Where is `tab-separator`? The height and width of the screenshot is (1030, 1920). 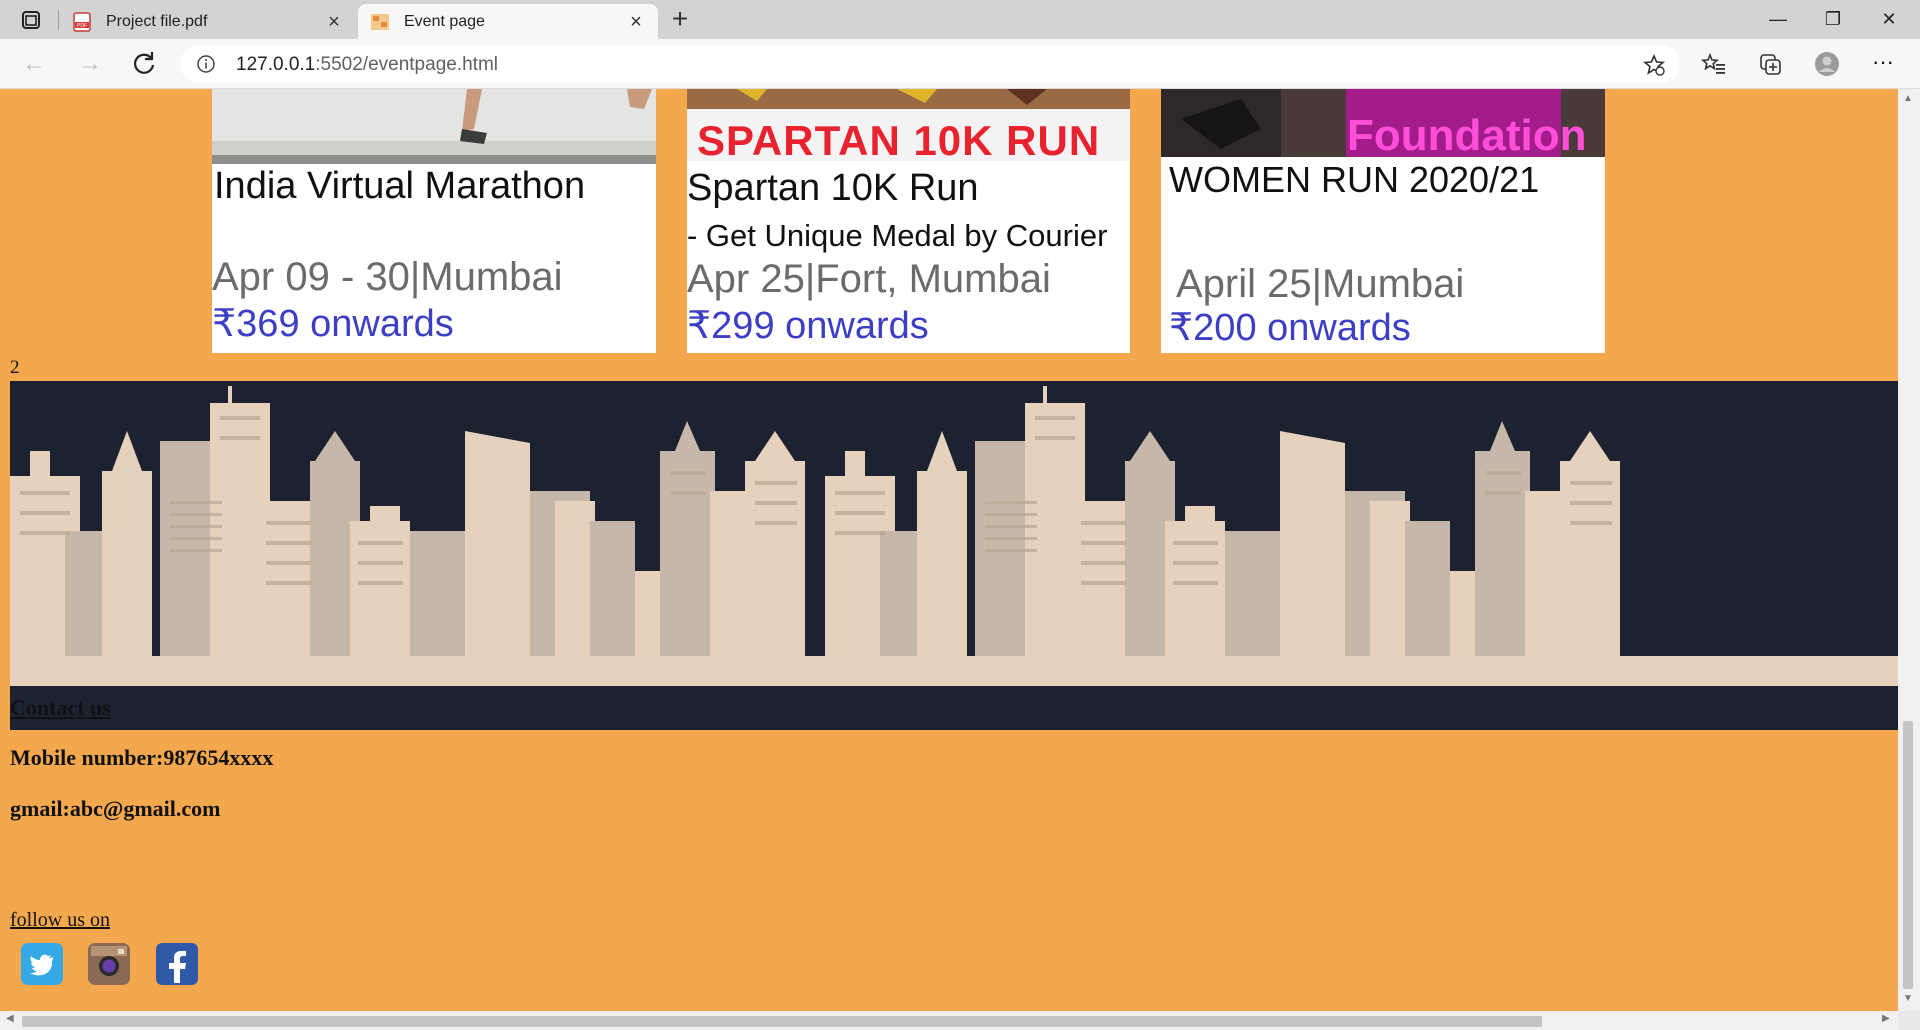 tab-separator is located at coordinates (58, 20).